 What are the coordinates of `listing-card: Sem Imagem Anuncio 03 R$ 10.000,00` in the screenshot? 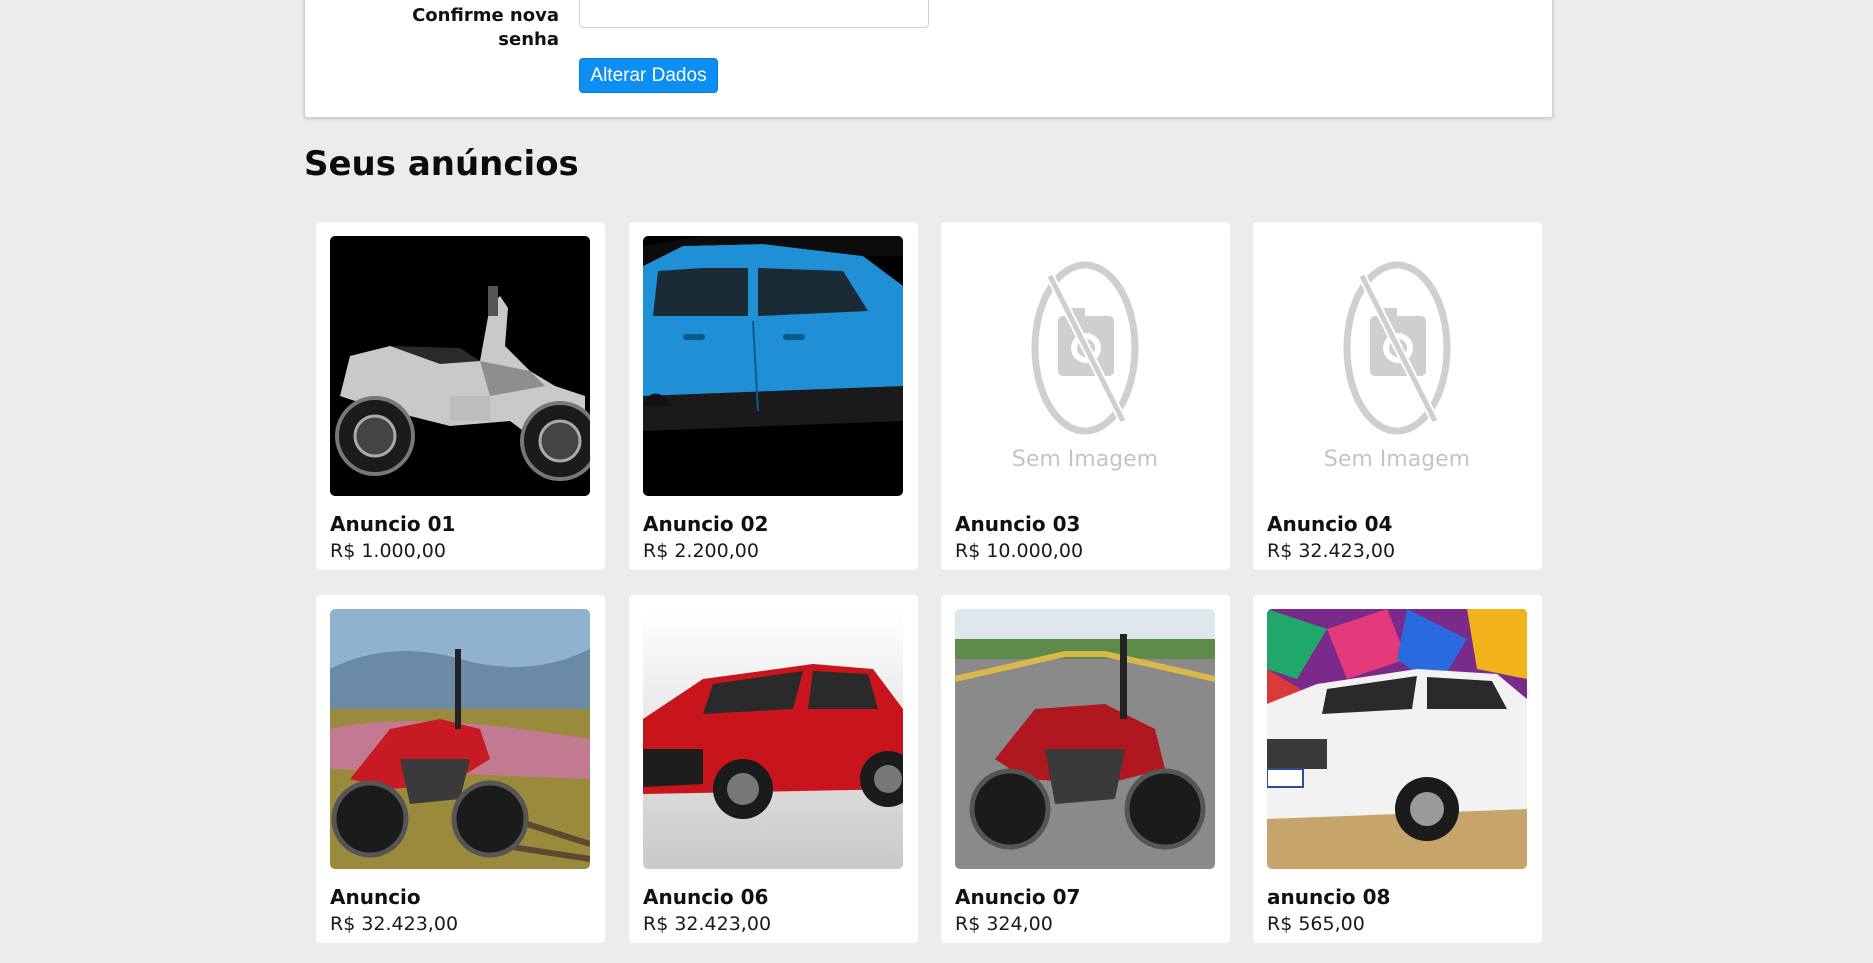 It's located at (1085, 396).